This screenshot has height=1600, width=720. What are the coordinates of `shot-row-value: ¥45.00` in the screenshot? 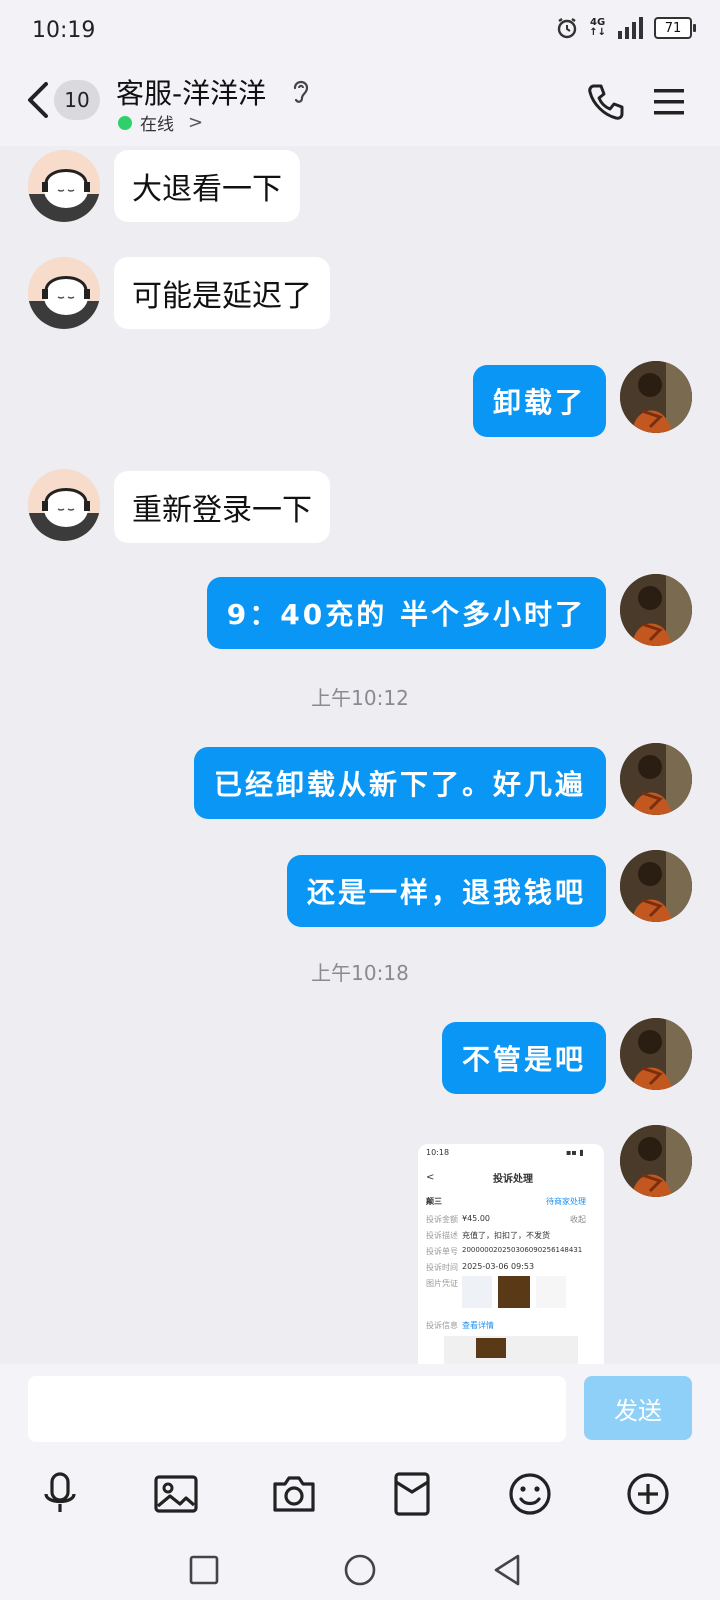 It's located at (476, 1218).